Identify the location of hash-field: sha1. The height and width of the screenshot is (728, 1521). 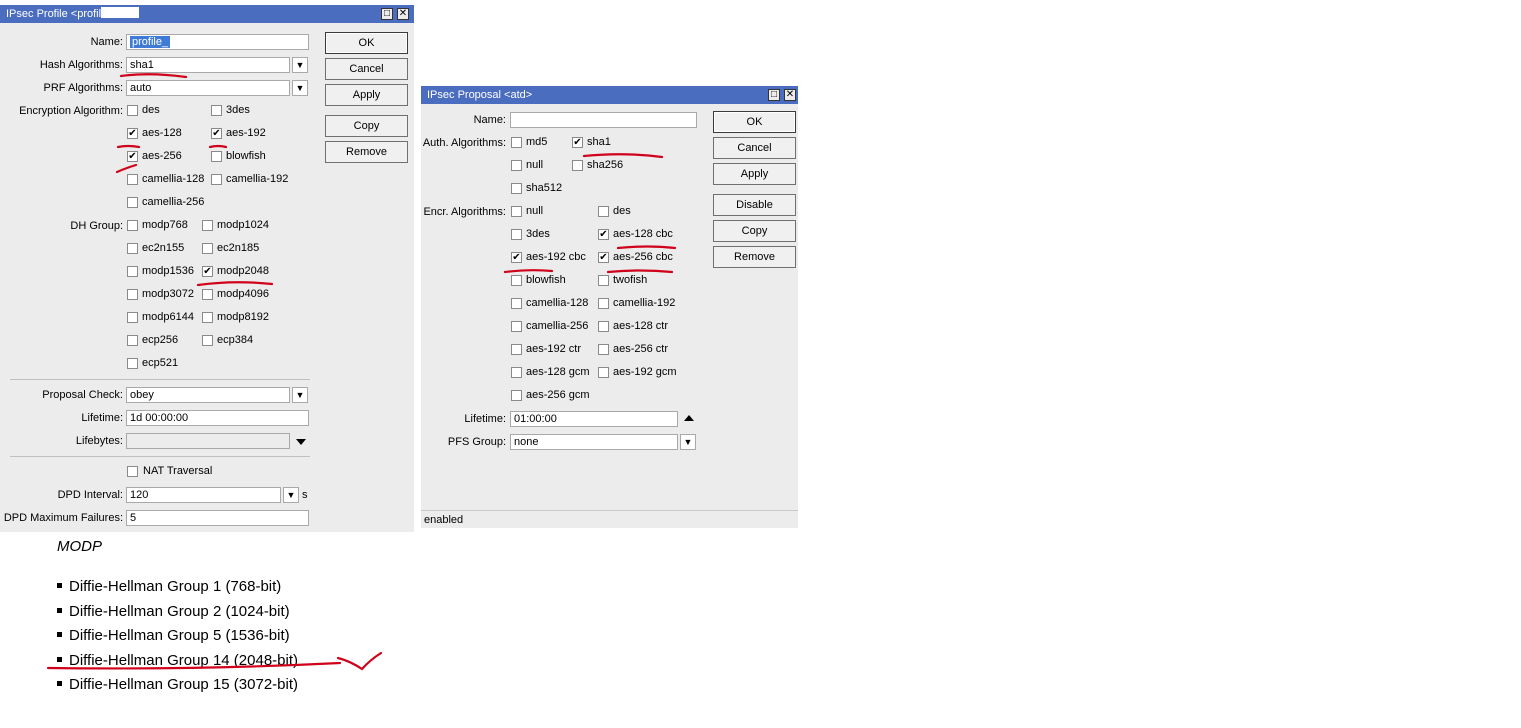
(208, 65).